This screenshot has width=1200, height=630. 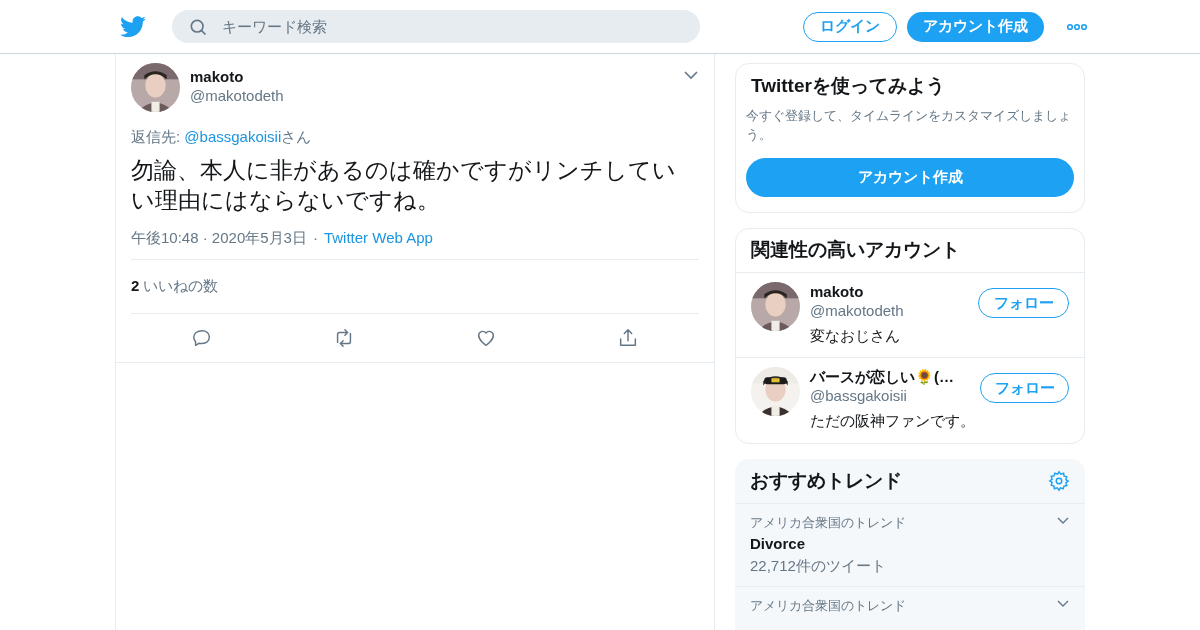 What do you see at coordinates (818, 566) in the screenshot?
I see `tweet-count: 22,712件のツイート` at bounding box center [818, 566].